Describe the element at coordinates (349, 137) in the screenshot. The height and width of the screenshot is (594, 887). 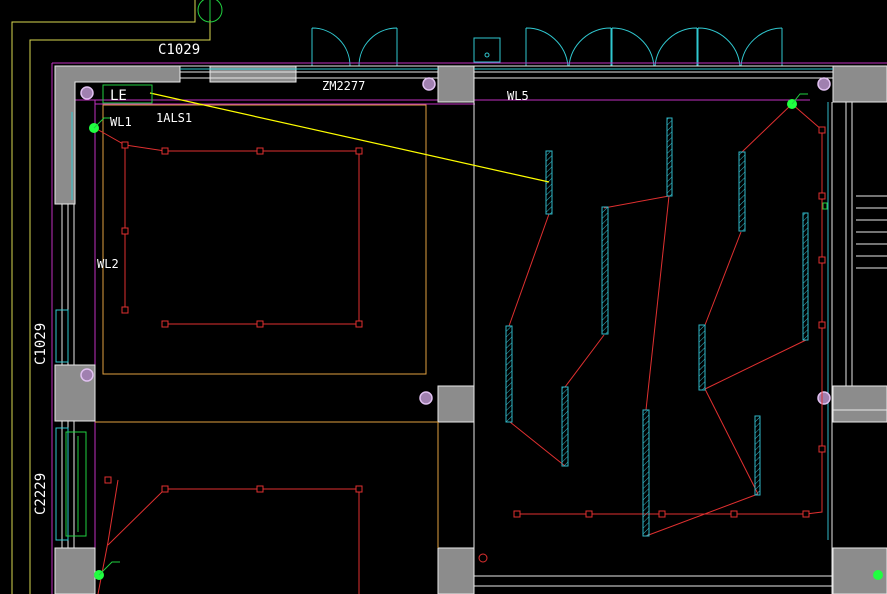
I see `leader-line` at that location.